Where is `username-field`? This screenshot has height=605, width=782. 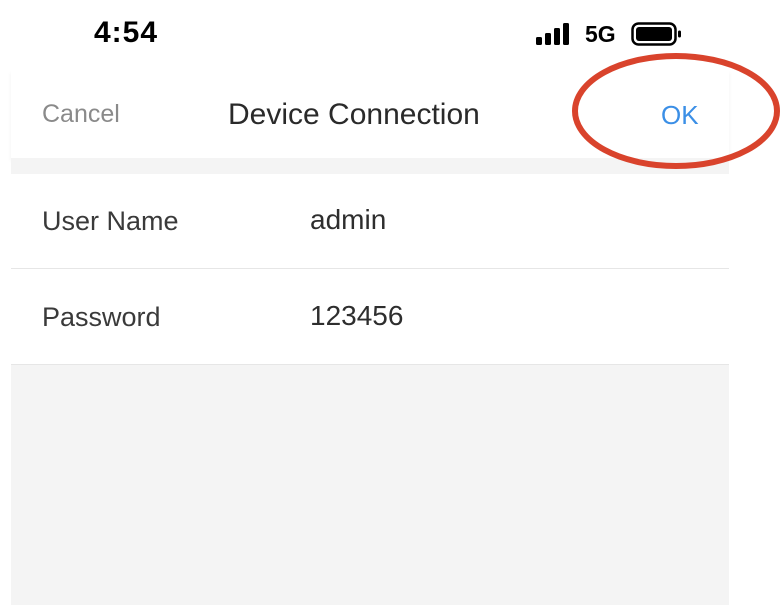
username-field is located at coordinates (500, 220).